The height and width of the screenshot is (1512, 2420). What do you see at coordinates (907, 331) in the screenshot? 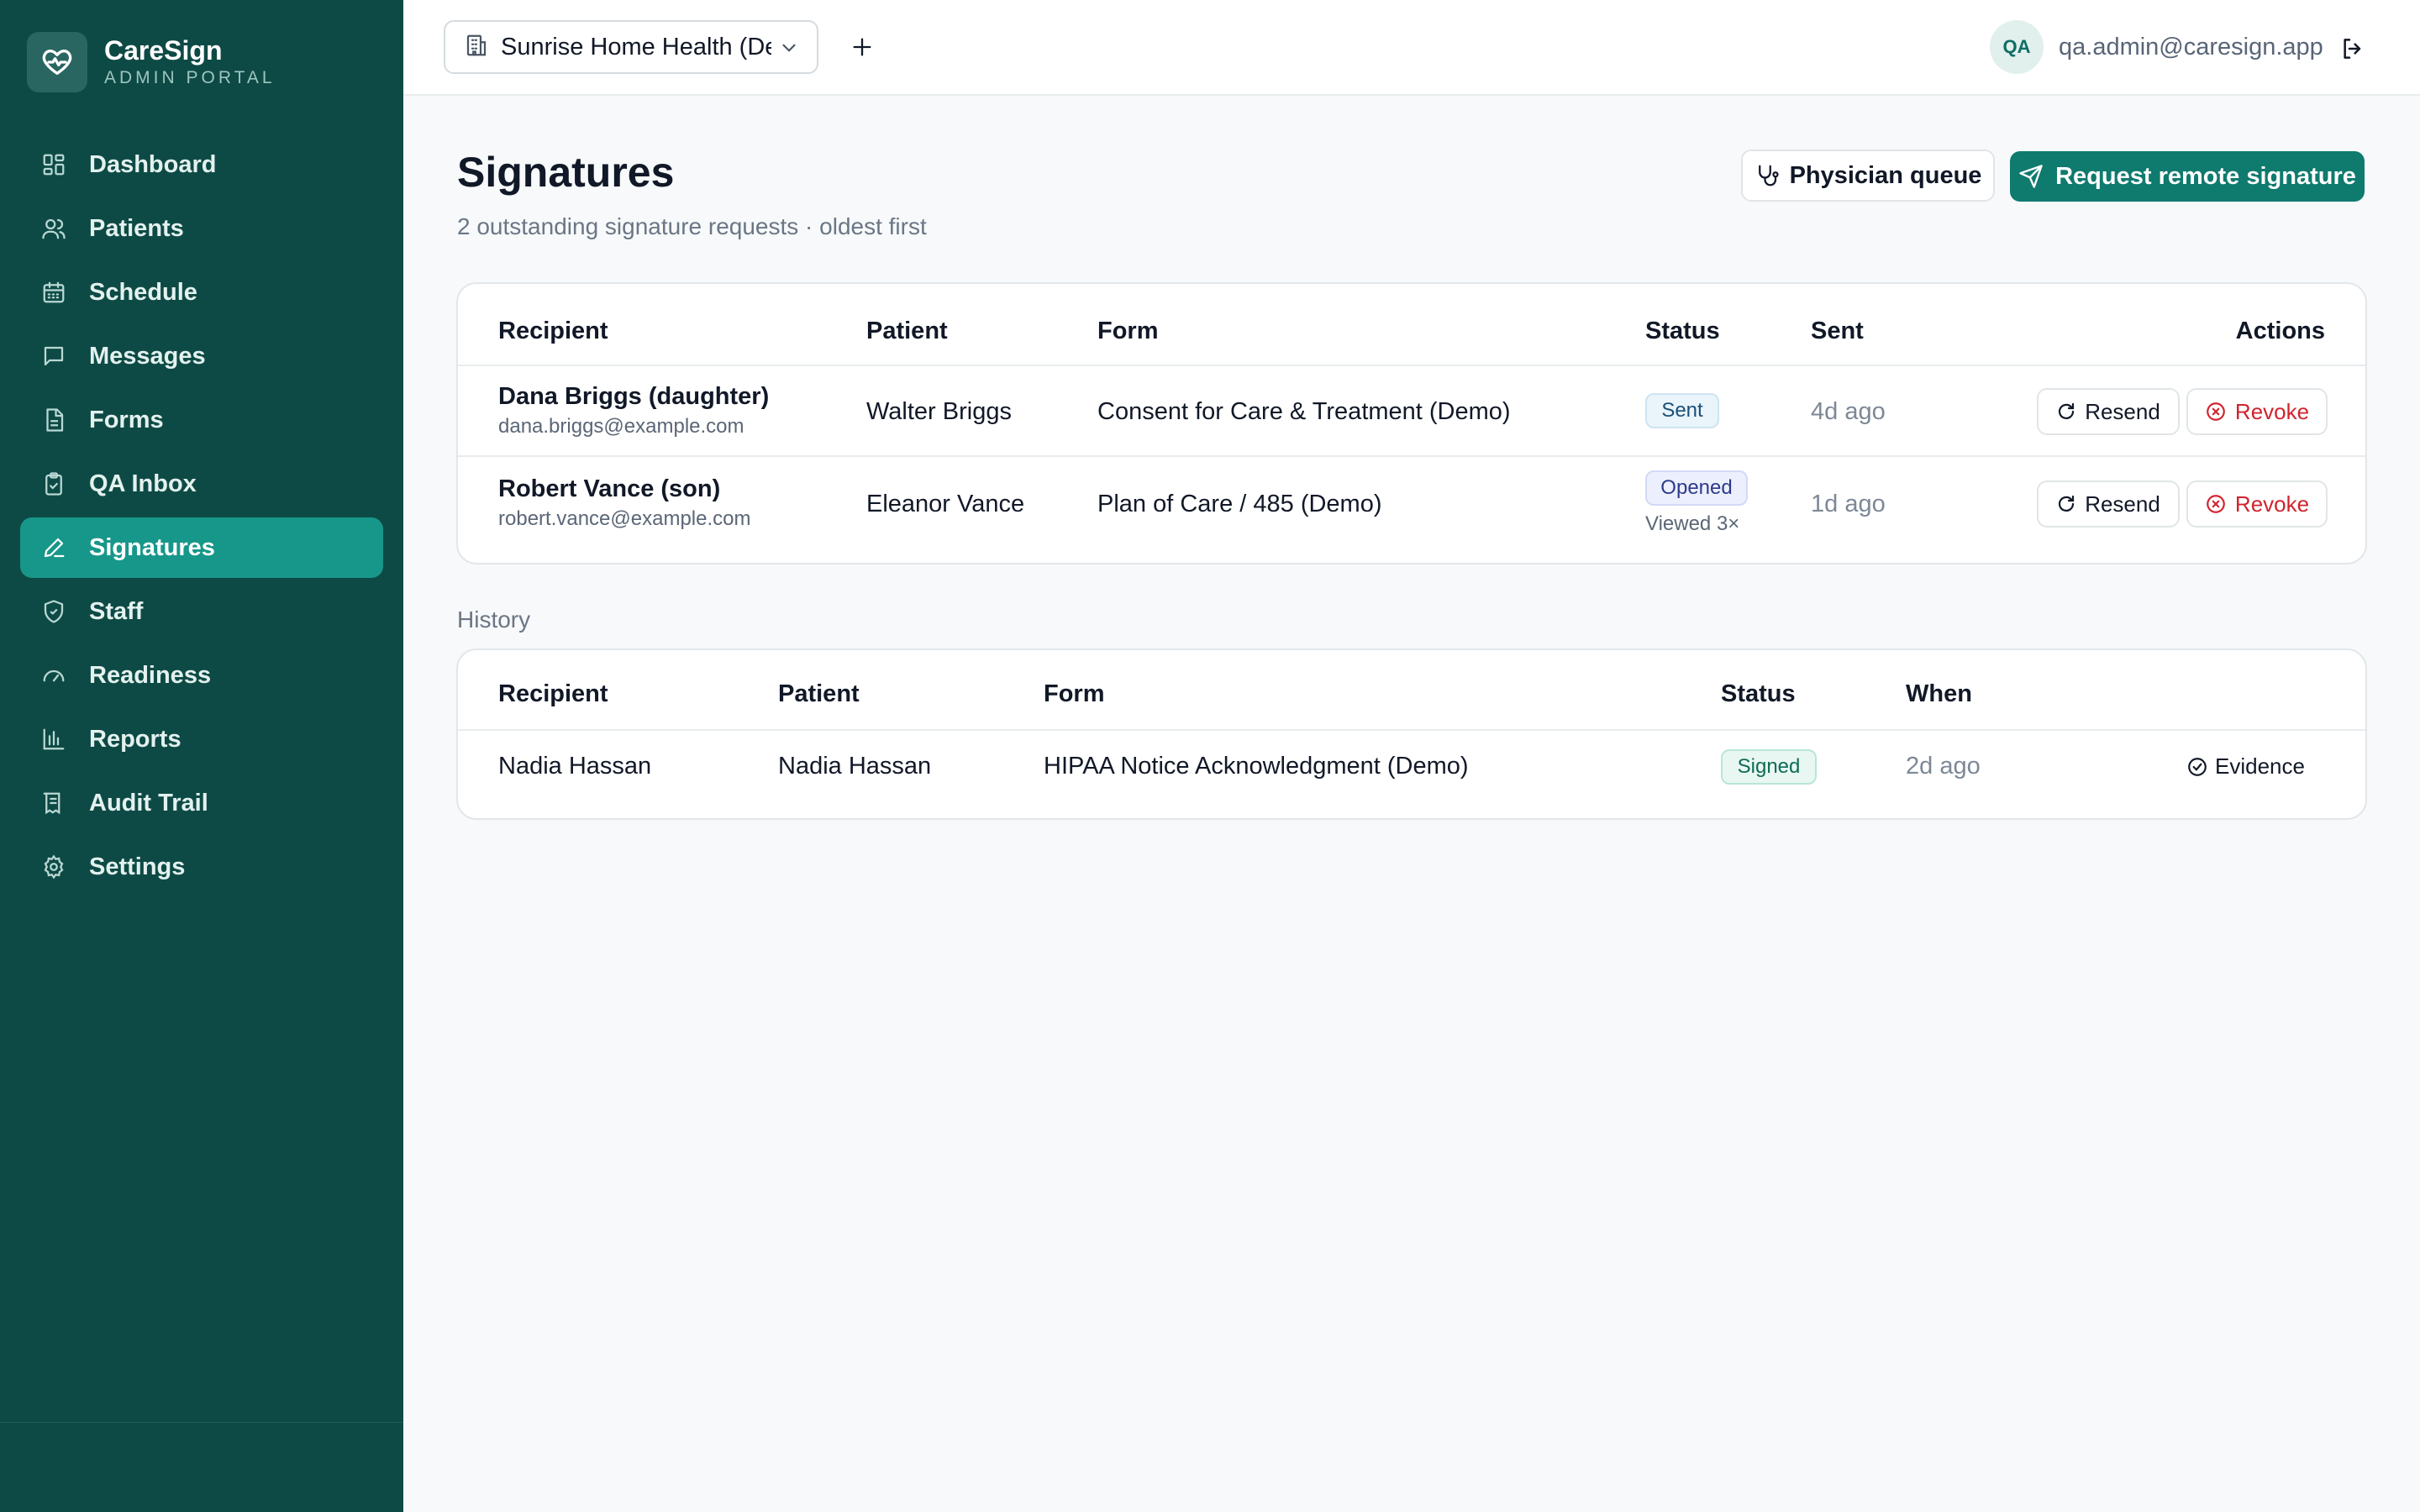
I see `column-header-patient: Patient` at bounding box center [907, 331].